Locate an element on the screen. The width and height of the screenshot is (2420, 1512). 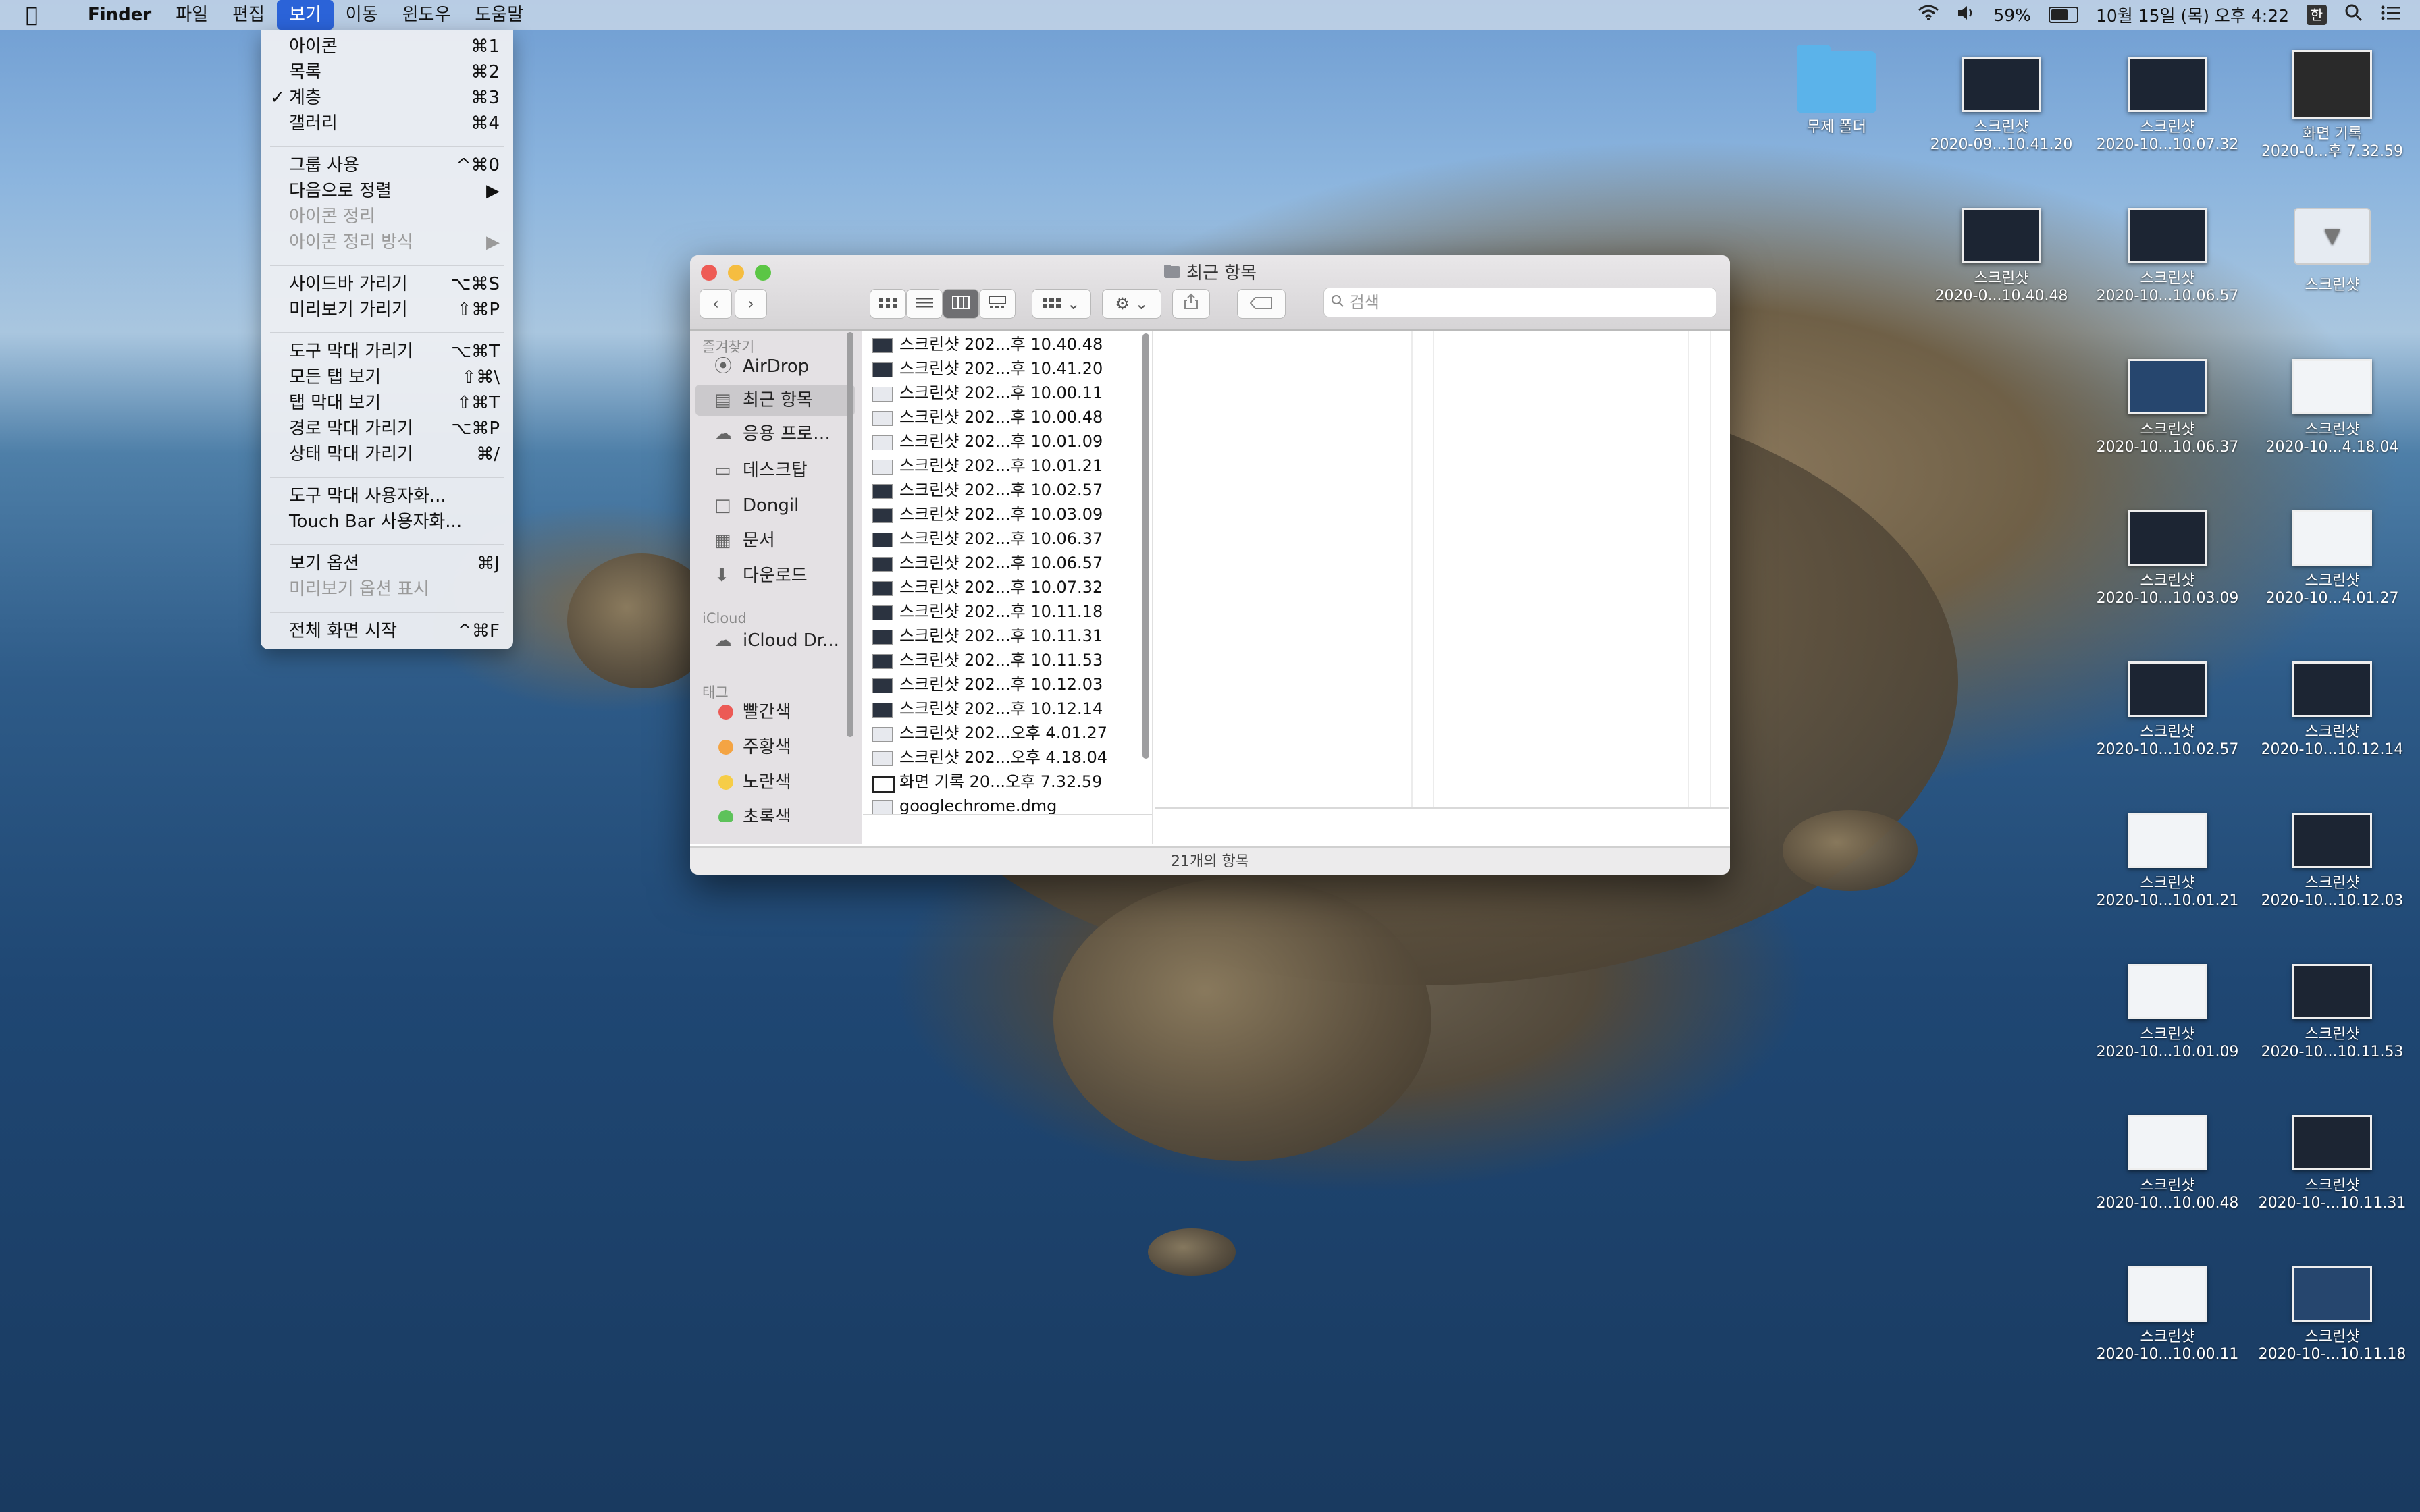
desktop-file: 스크린샷 2020-10...10.11.53 is located at coordinates (2332, 1013).